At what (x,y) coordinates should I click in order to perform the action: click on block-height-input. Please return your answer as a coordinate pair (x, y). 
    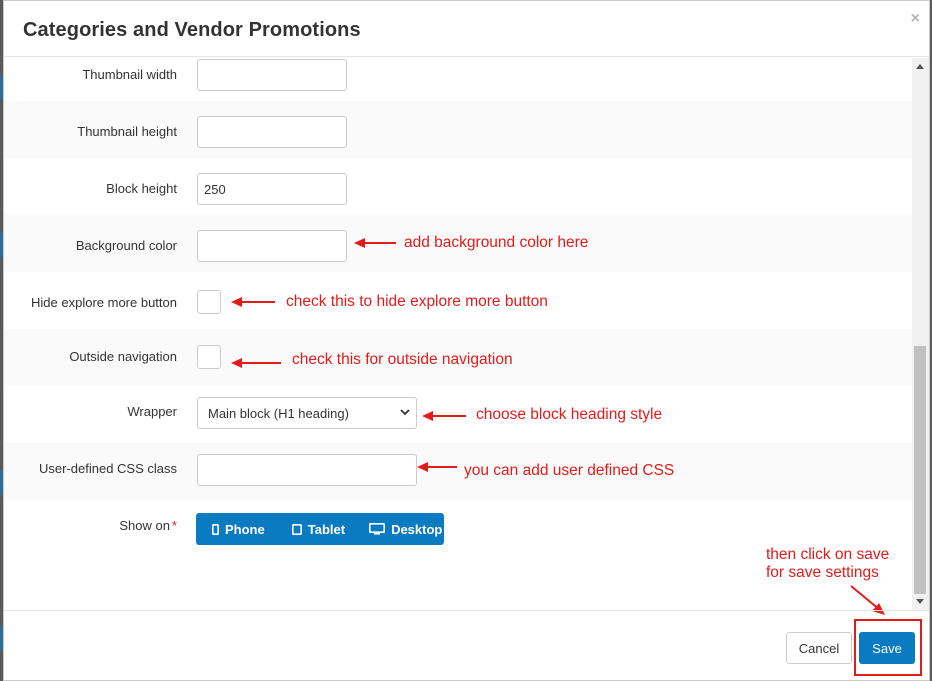
    Looking at the image, I should click on (272, 189).